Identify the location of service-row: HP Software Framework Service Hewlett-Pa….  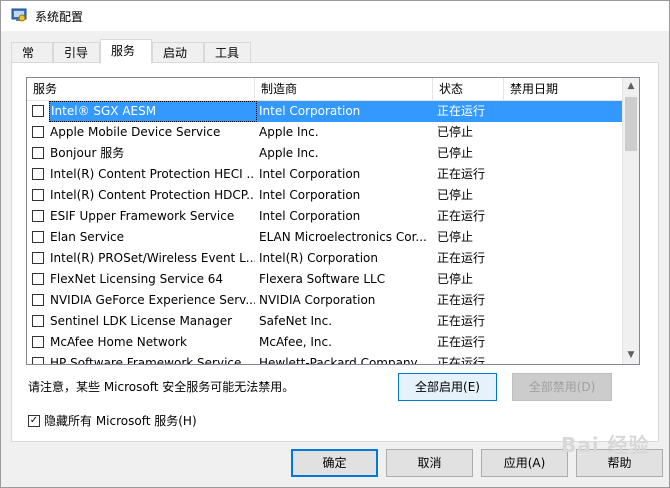
(325, 359).